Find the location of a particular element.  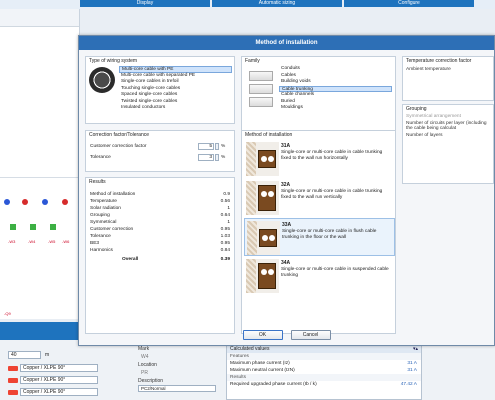

result-row: Harmonics 0.84 is located at coordinates (160, 250).